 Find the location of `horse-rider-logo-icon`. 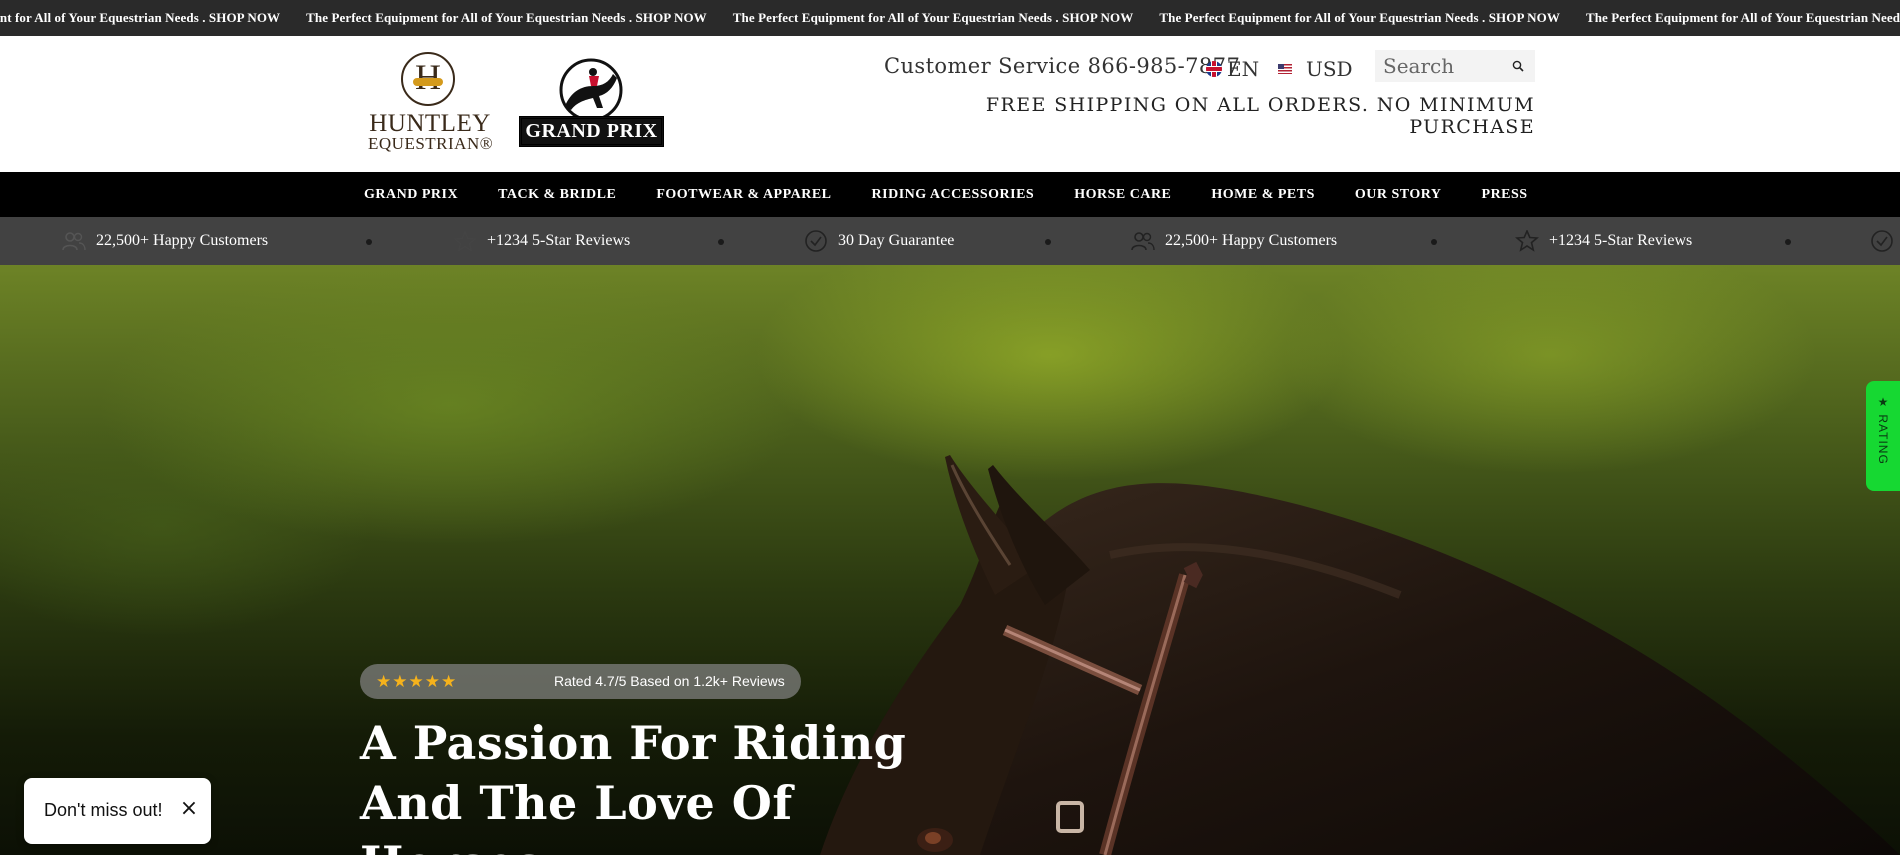

horse-rider-logo-icon is located at coordinates (591, 88).